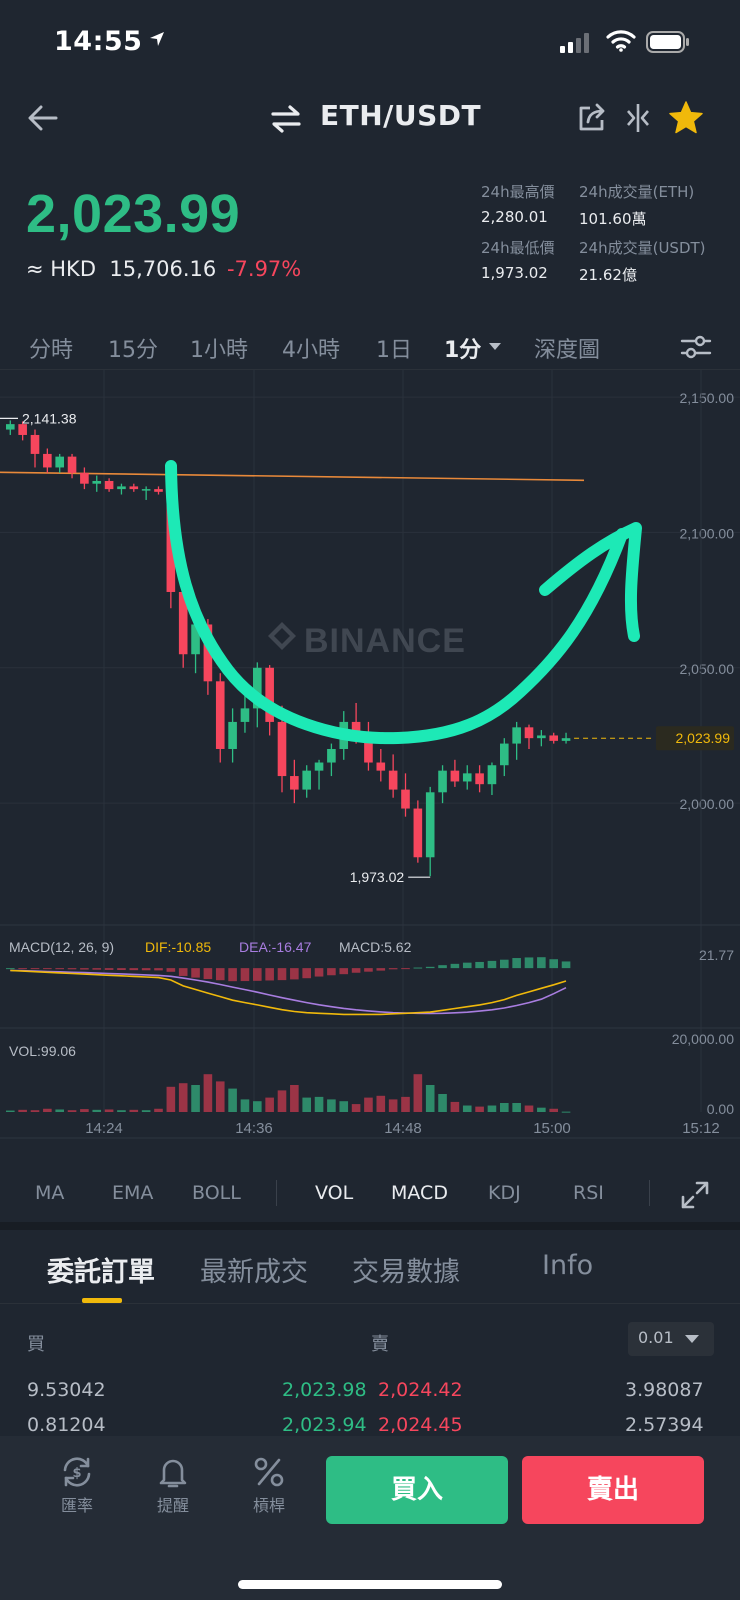 The image size is (740, 1600). What do you see at coordinates (133, 348) in the screenshot?
I see `tf-15m: 15分` at bounding box center [133, 348].